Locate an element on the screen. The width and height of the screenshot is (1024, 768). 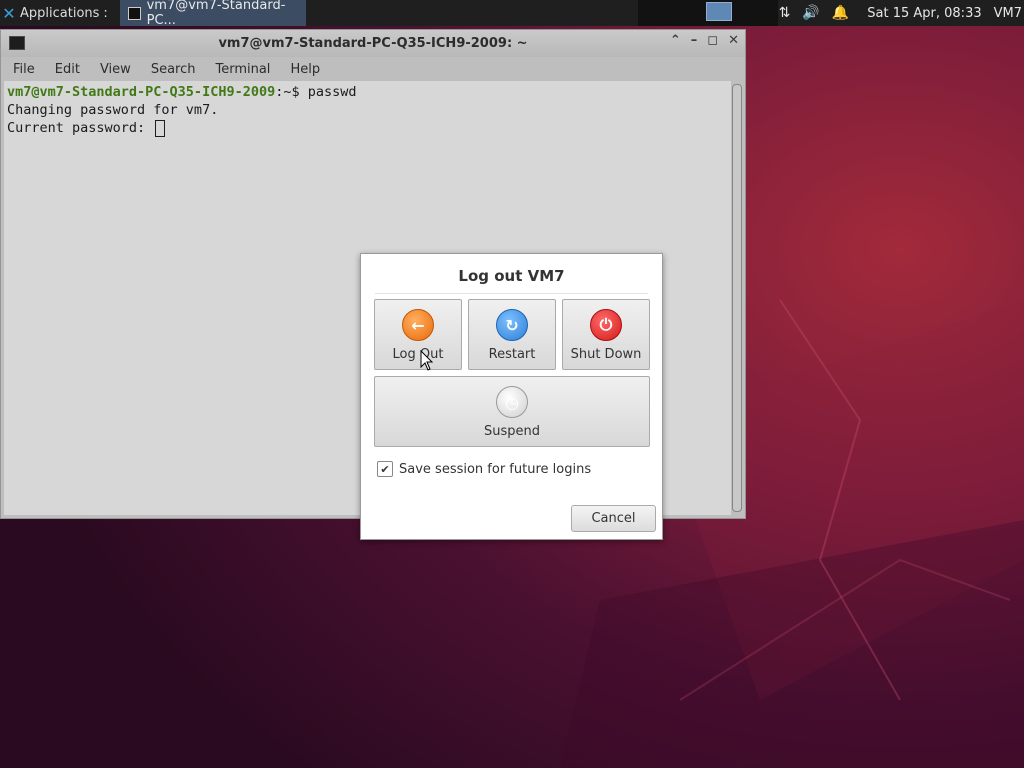
notification-bell-icon: 🔔 is located at coordinates (840, 13).